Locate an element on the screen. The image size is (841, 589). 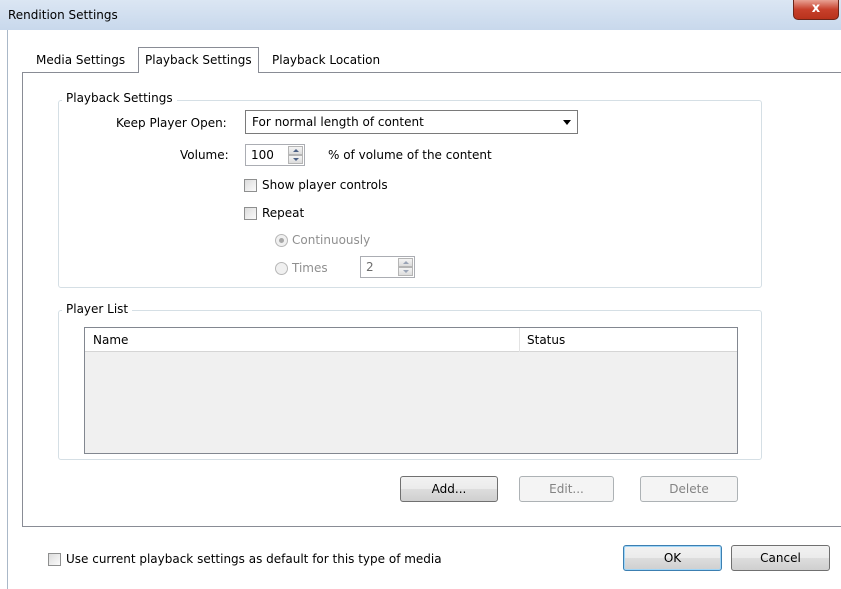
window-title: Rendition Settings is located at coordinates (63, 15).